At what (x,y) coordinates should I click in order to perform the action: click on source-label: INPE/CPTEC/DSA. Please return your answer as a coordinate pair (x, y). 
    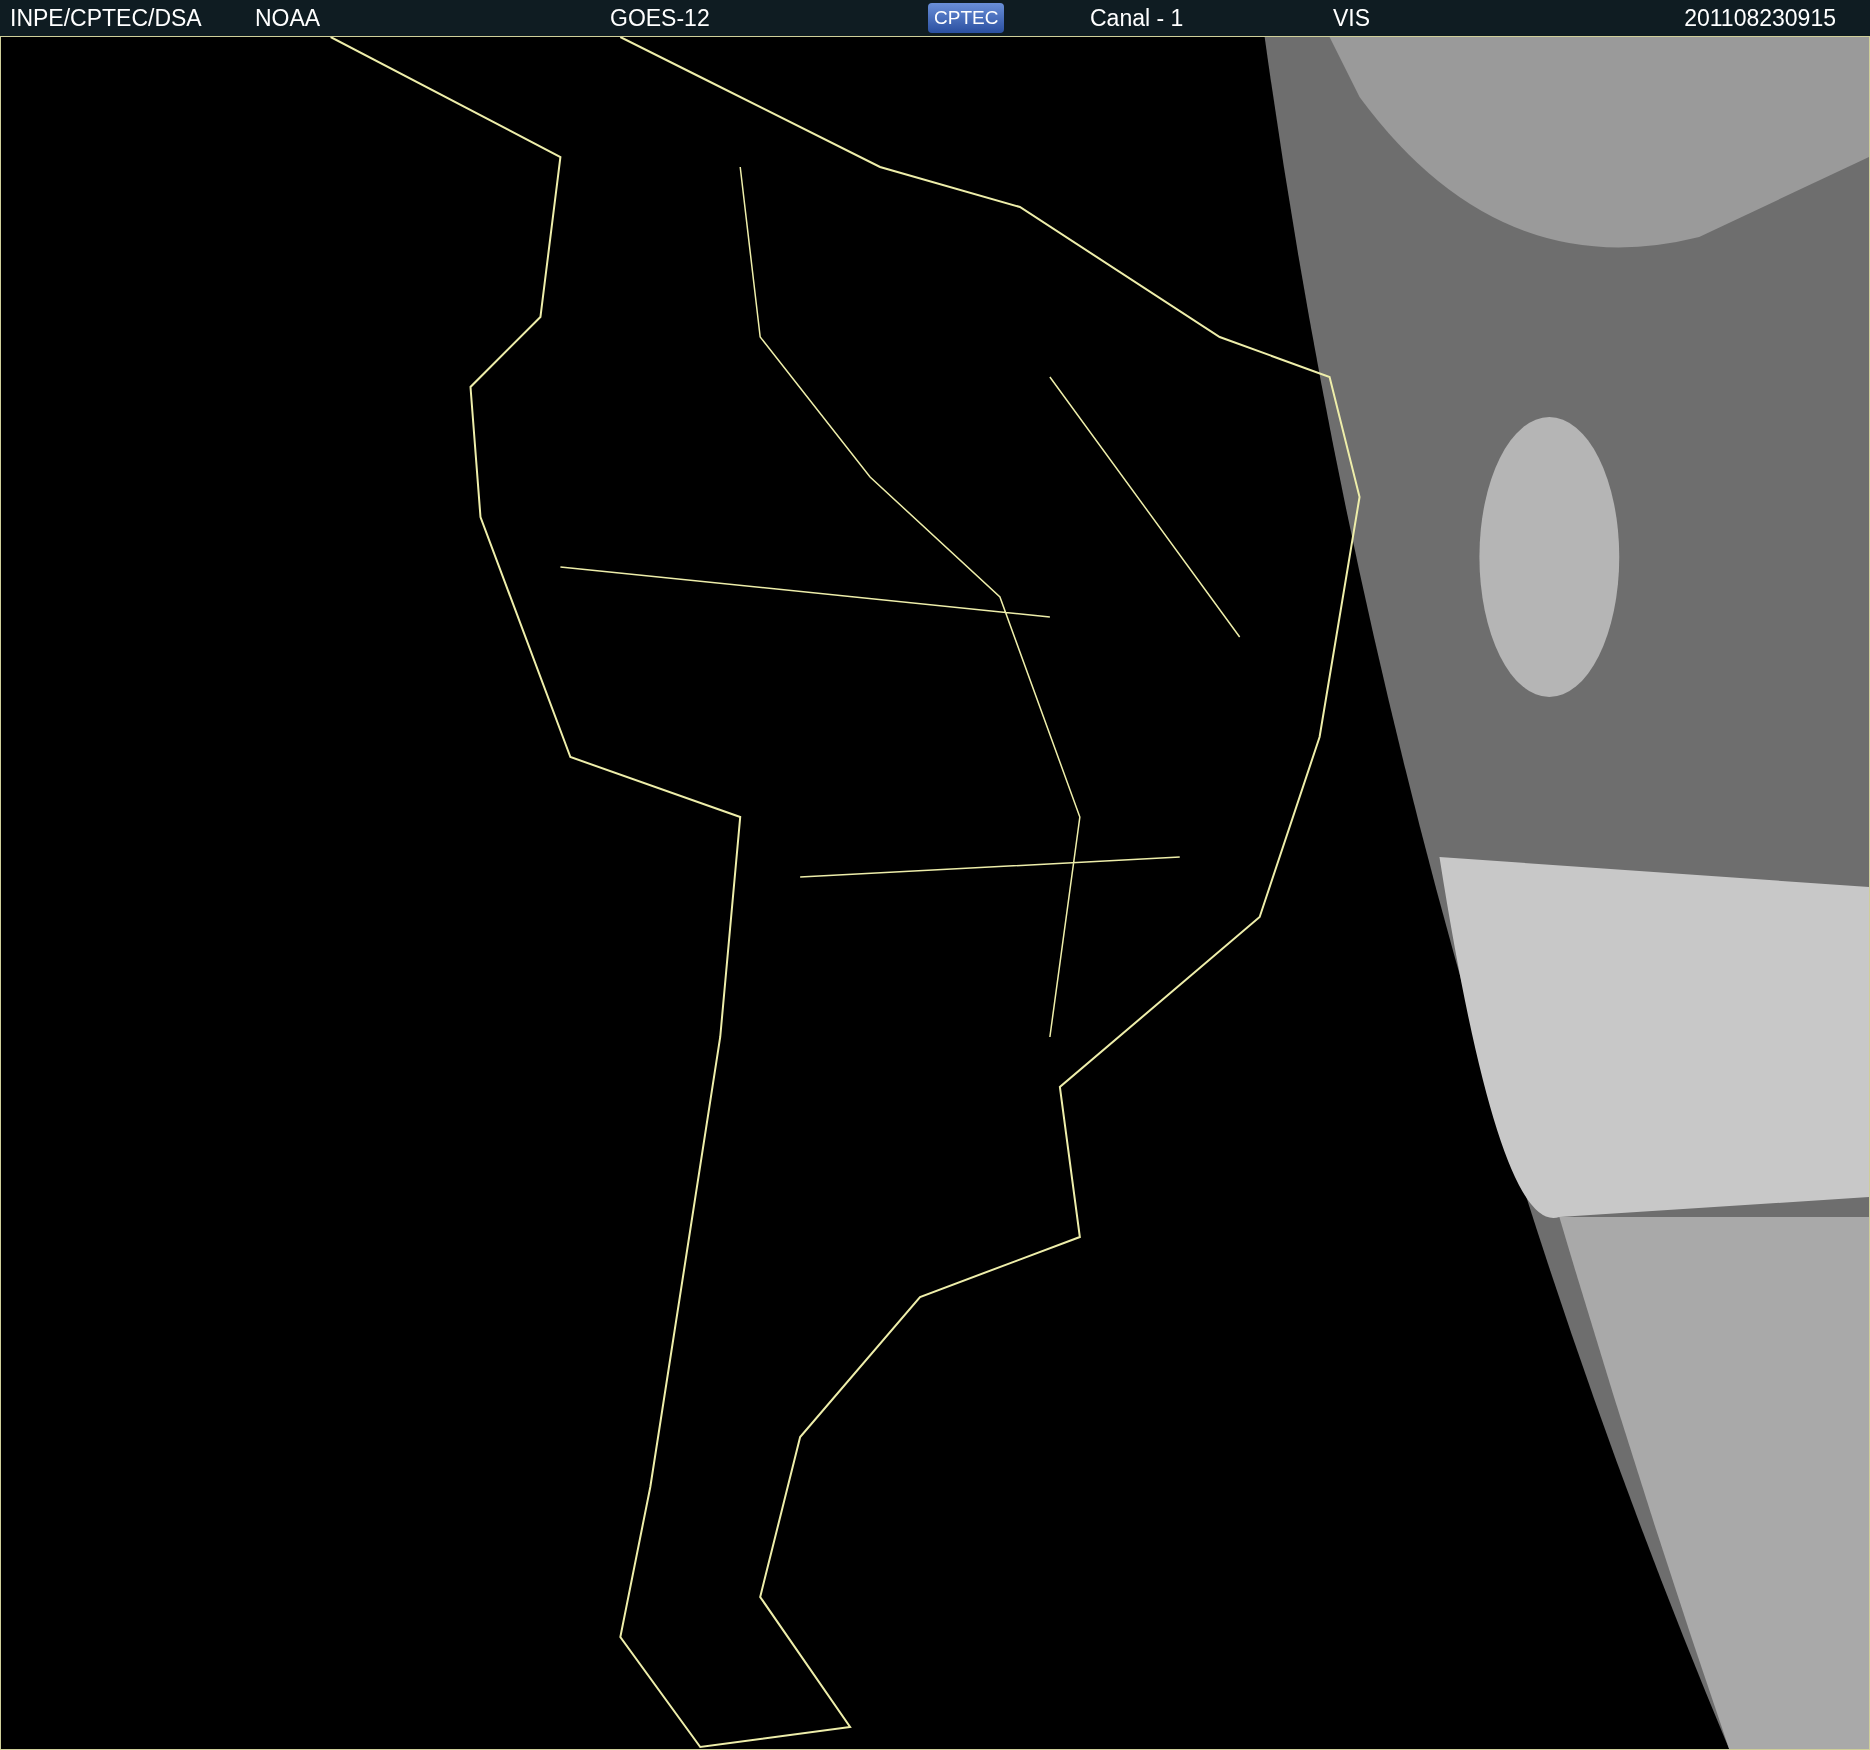
    Looking at the image, I should click on (106, 18).